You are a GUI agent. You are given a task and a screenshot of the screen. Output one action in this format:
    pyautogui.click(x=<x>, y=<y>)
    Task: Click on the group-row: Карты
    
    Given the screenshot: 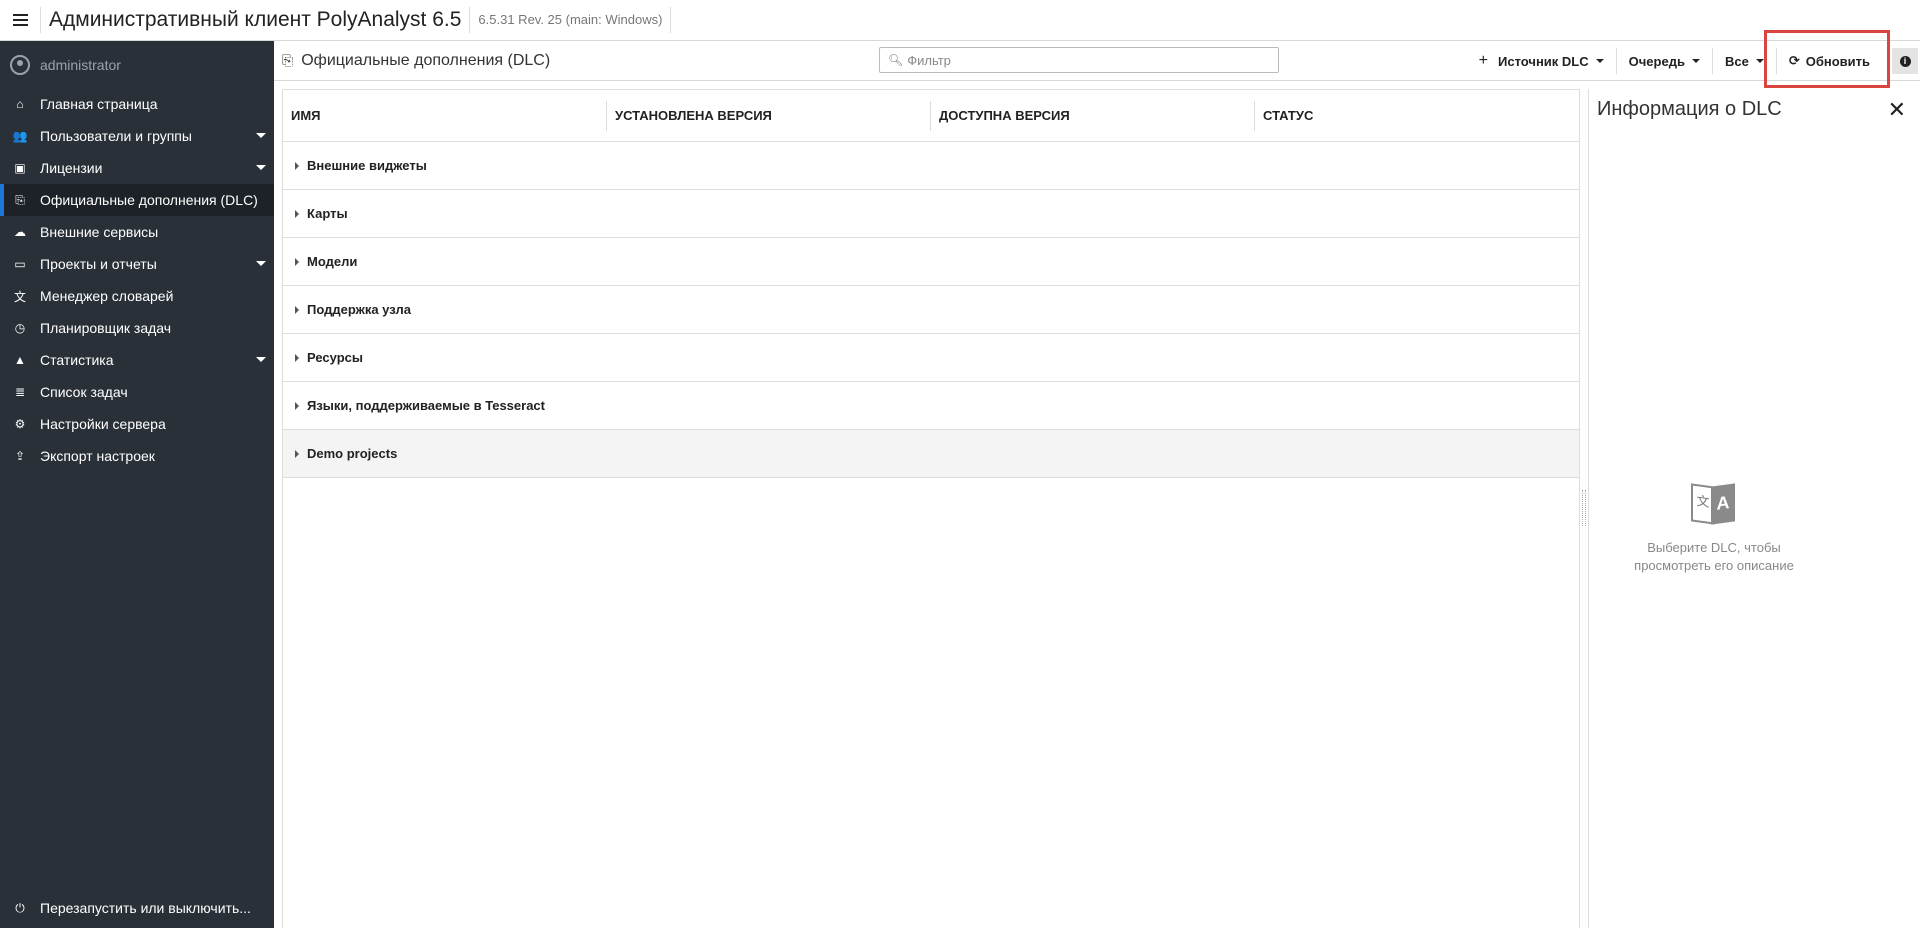 What is the action you would take?
    pyautogui.click(x=931, y=214)
    